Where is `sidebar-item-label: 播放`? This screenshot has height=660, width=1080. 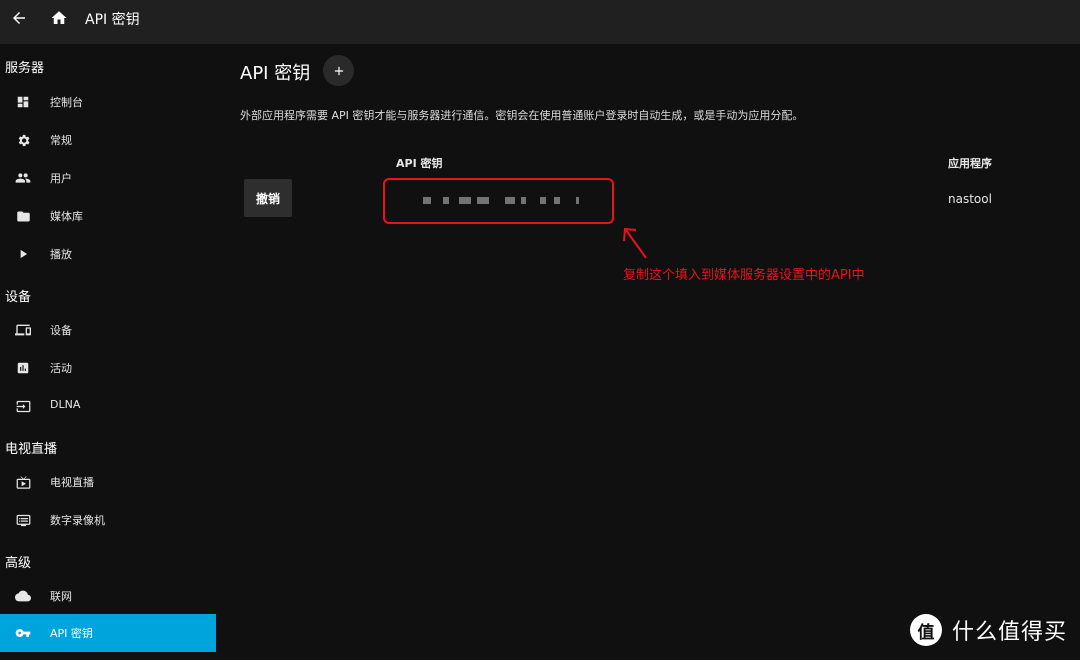 sidebar-item-label: 播放 is located at coordinates (61, 254).